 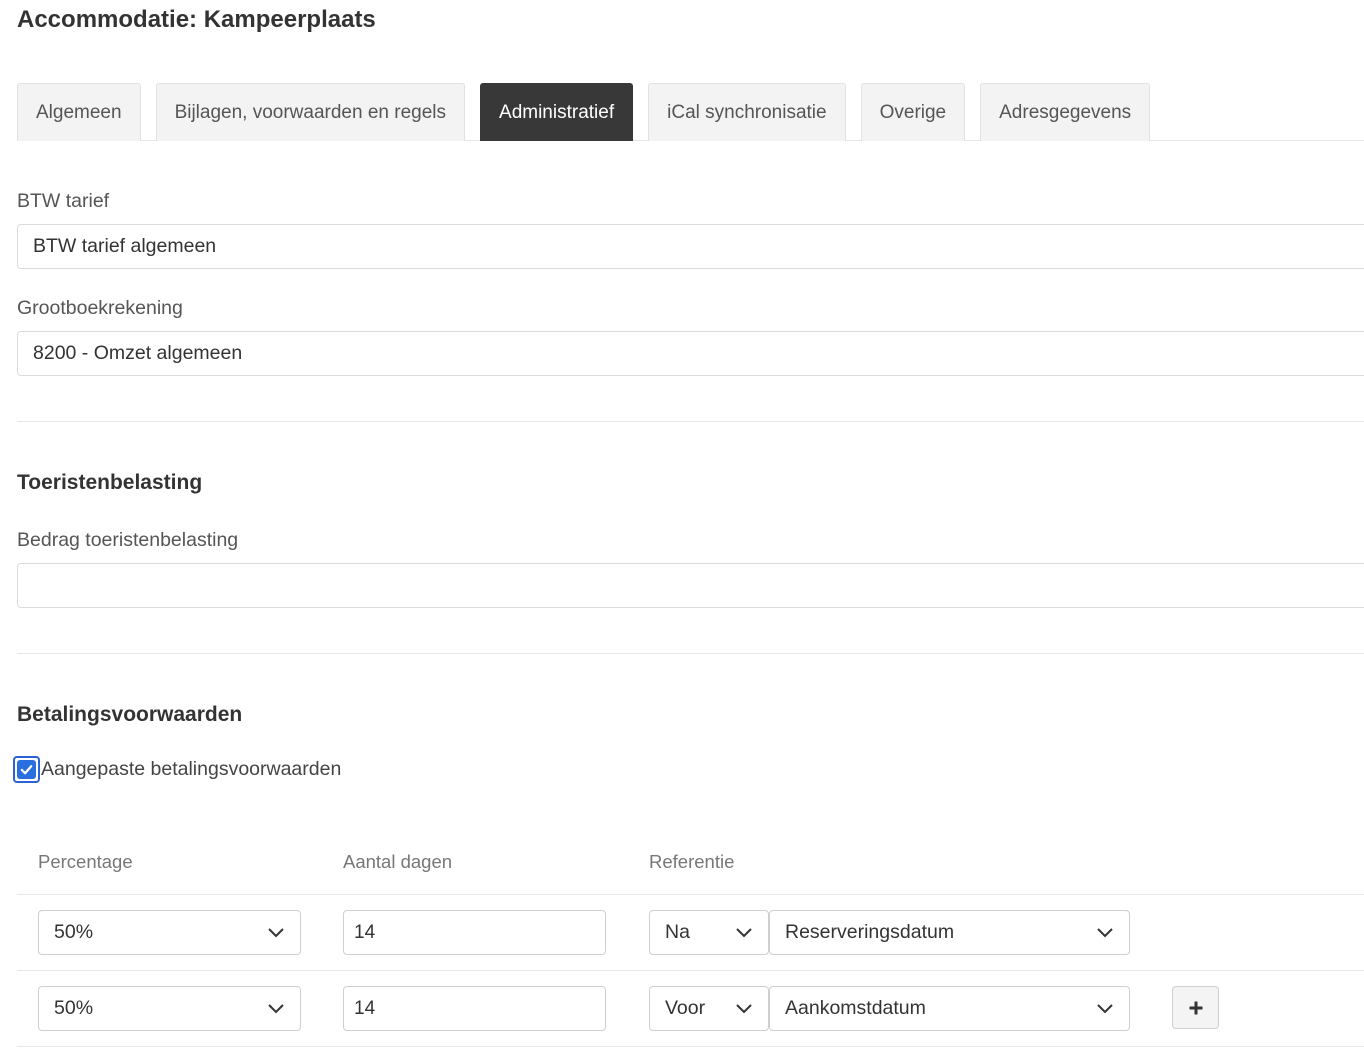 I want to click on tab-overige: Overige, so click(x=913, y=112).